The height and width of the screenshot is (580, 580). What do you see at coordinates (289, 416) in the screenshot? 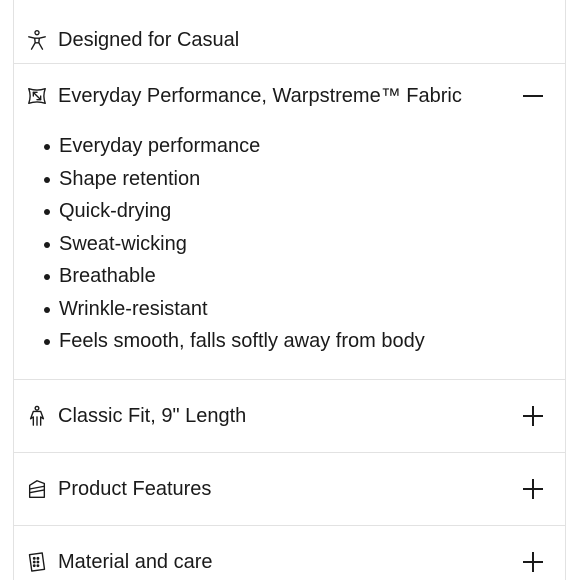
I see `accordion-header-fit: Classic Fit, 9" Length` at bounding box center [289, 416].